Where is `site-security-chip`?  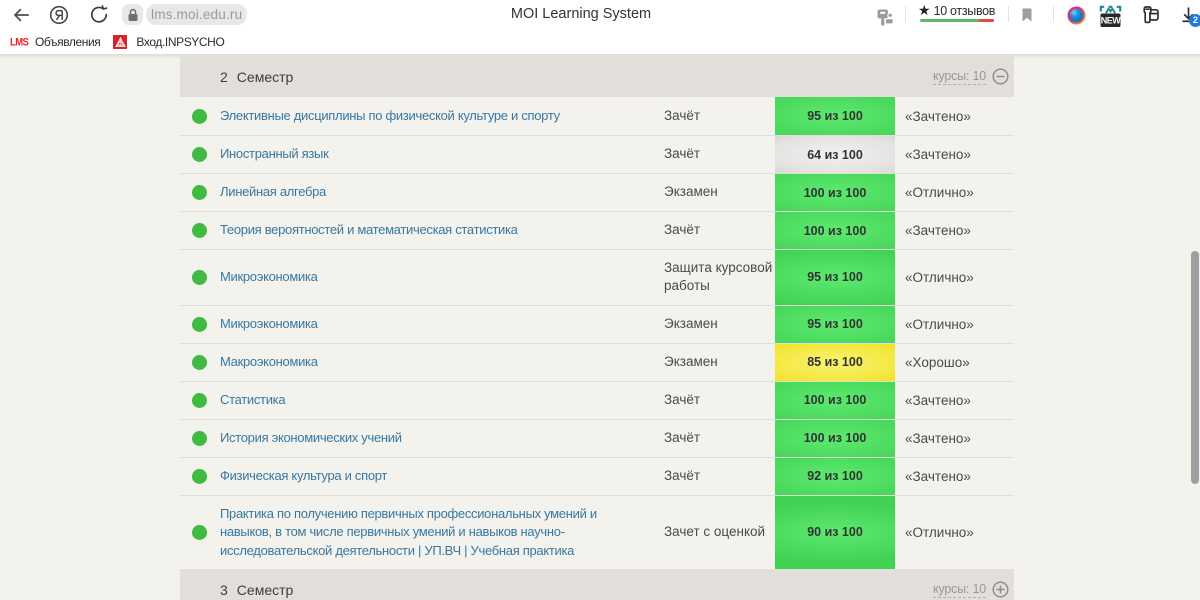
site-security-chip is located at coordinates (132, 14).